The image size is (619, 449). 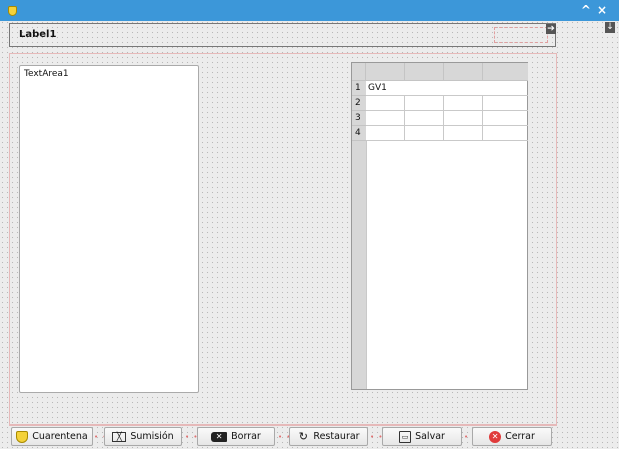 I want to click on salvar-button: ▭ Salvar, so click(x=422, y=436).